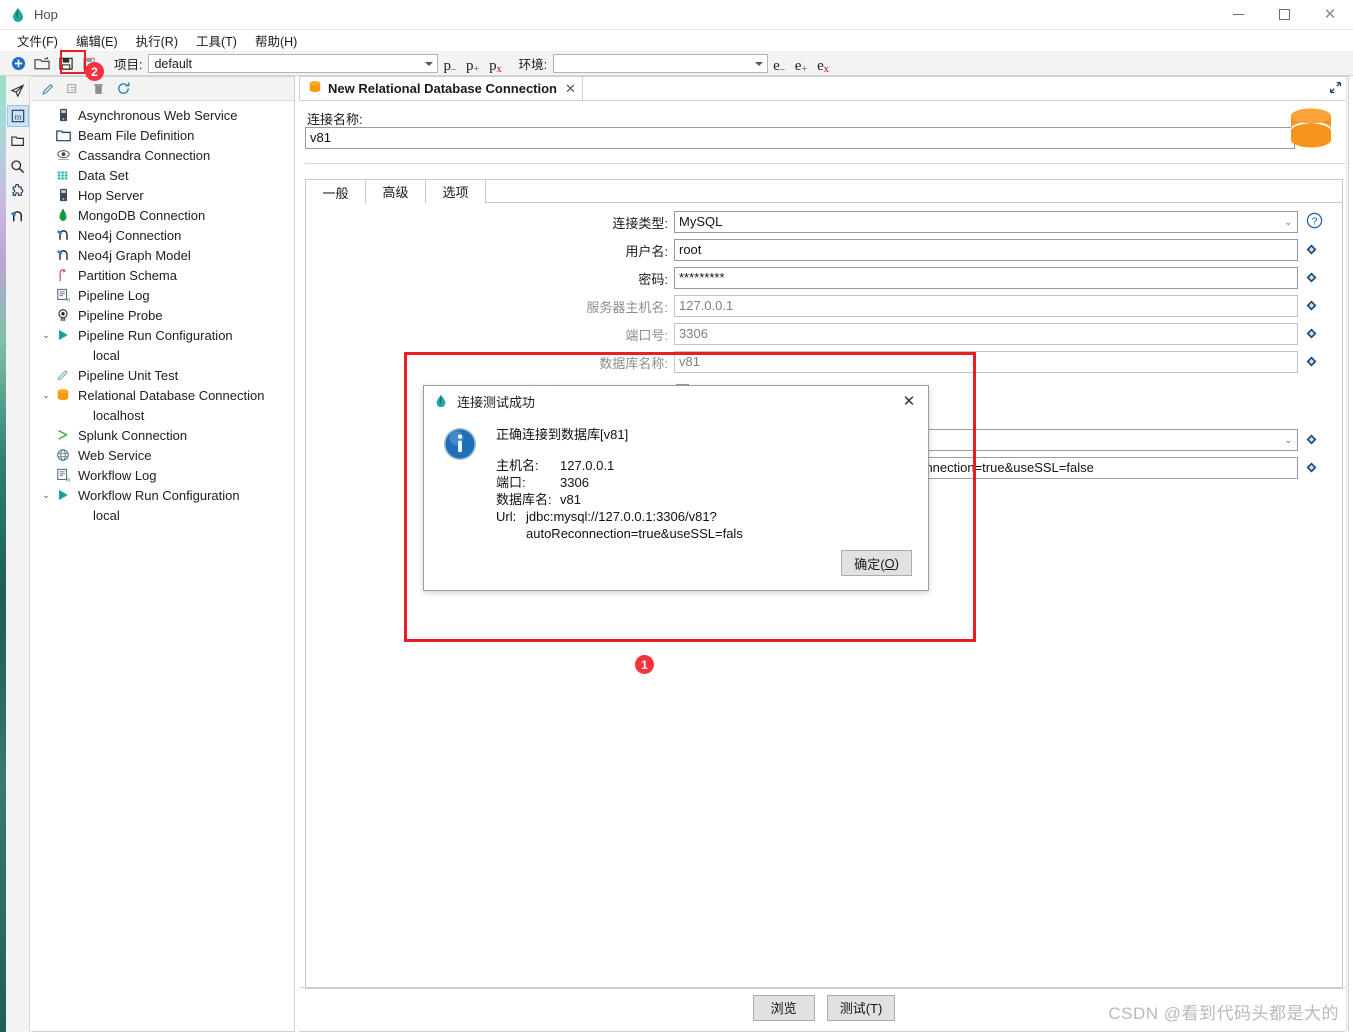 The height and width of the screenshot is (1032, 1353). What do you see at coordinates (783, 1007) in the screenshot?
I see `browse-button: 浏览` at bounding box center [783, 1007].